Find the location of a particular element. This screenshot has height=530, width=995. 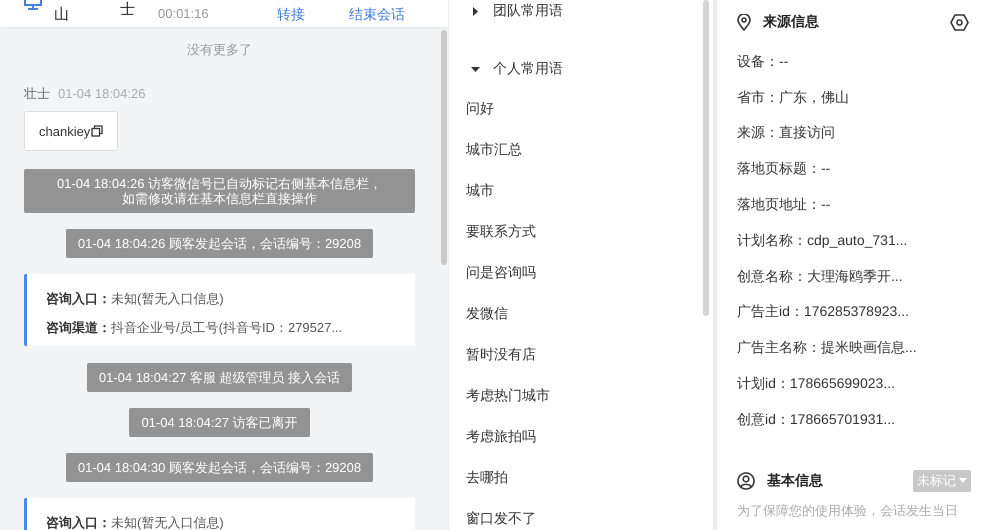

copy-icon is located at coordinates (97, 131).